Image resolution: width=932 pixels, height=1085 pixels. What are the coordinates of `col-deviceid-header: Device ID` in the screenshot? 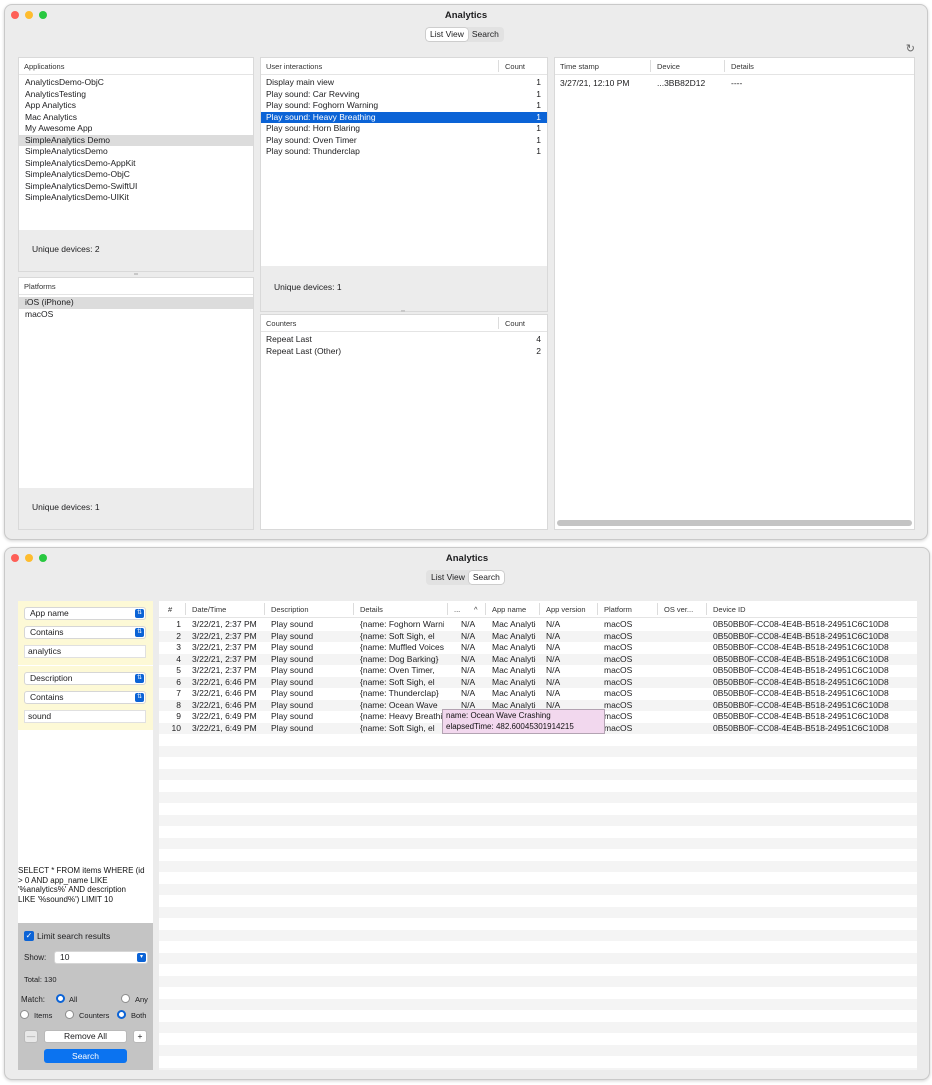 It's located at (729, 609).